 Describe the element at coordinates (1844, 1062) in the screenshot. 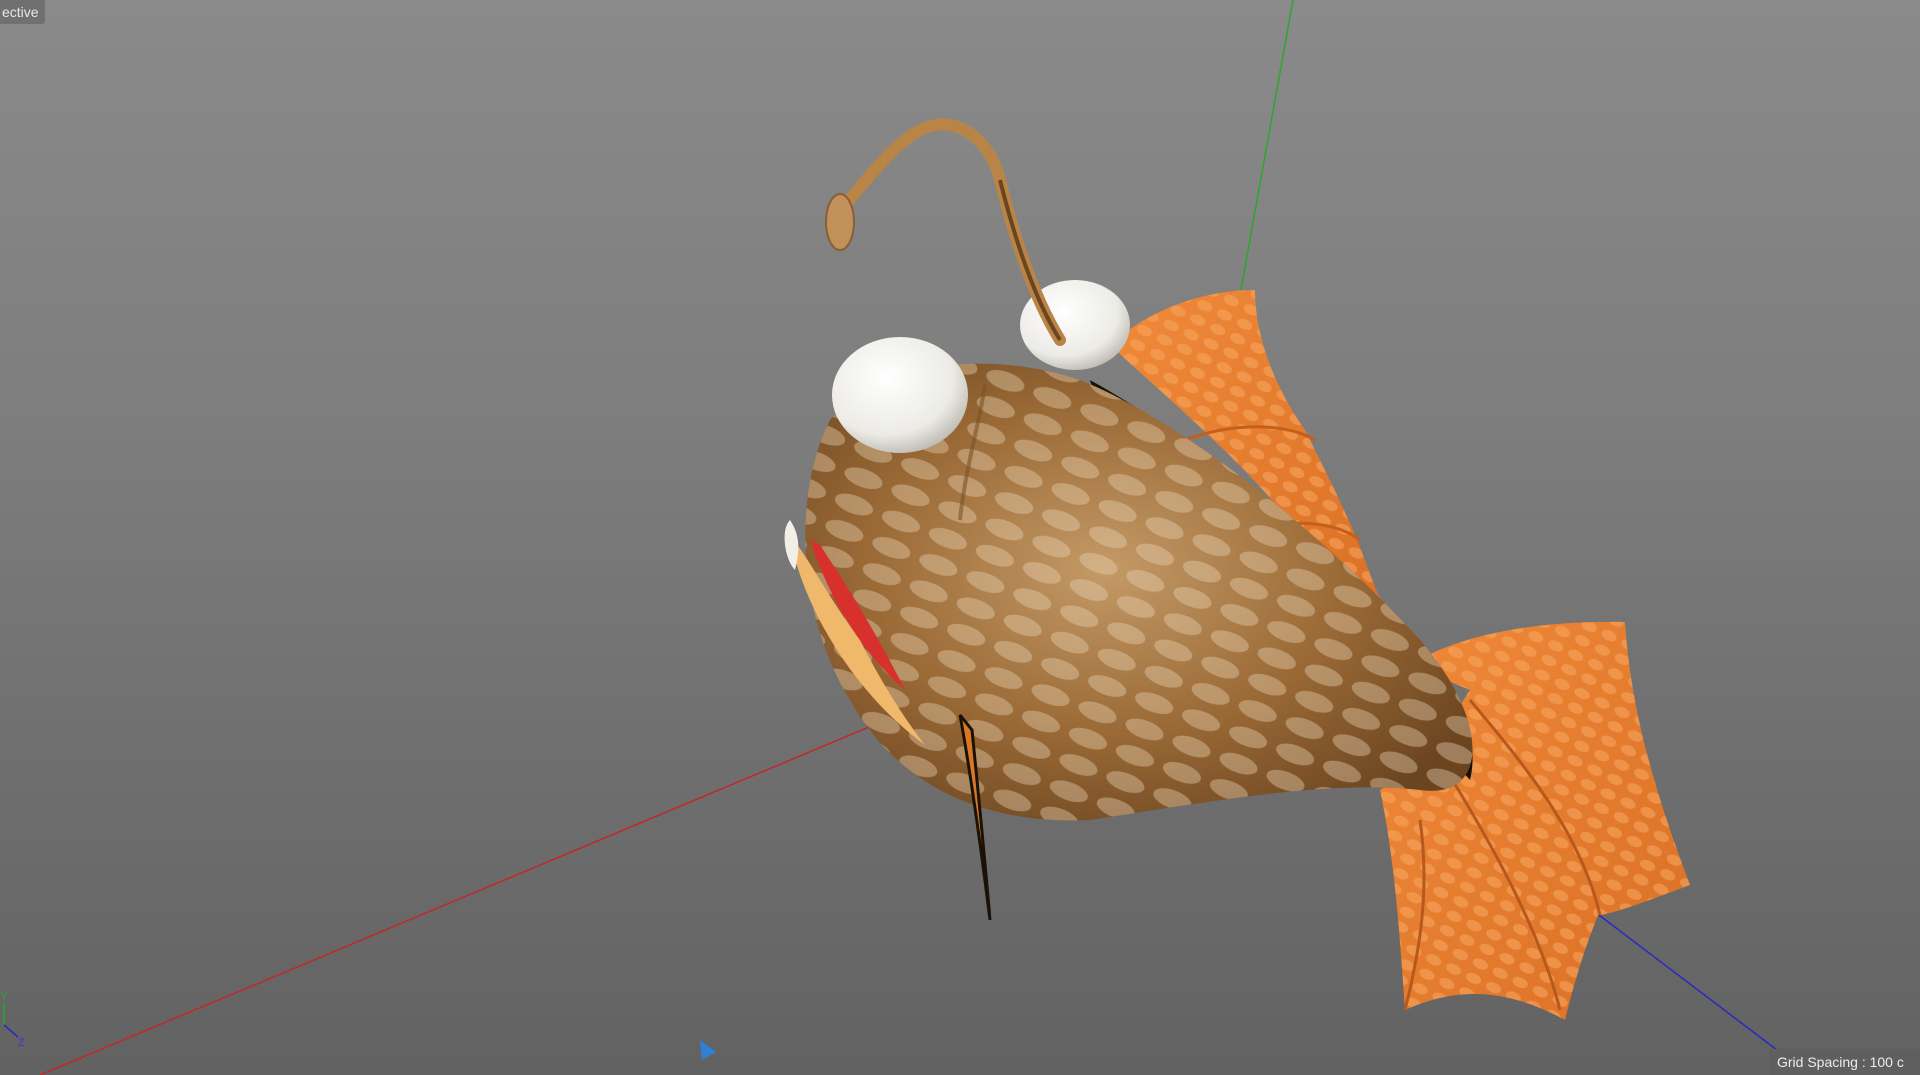

I see `grid-spacing-label: Grid Spacing : 100 c` at that location.